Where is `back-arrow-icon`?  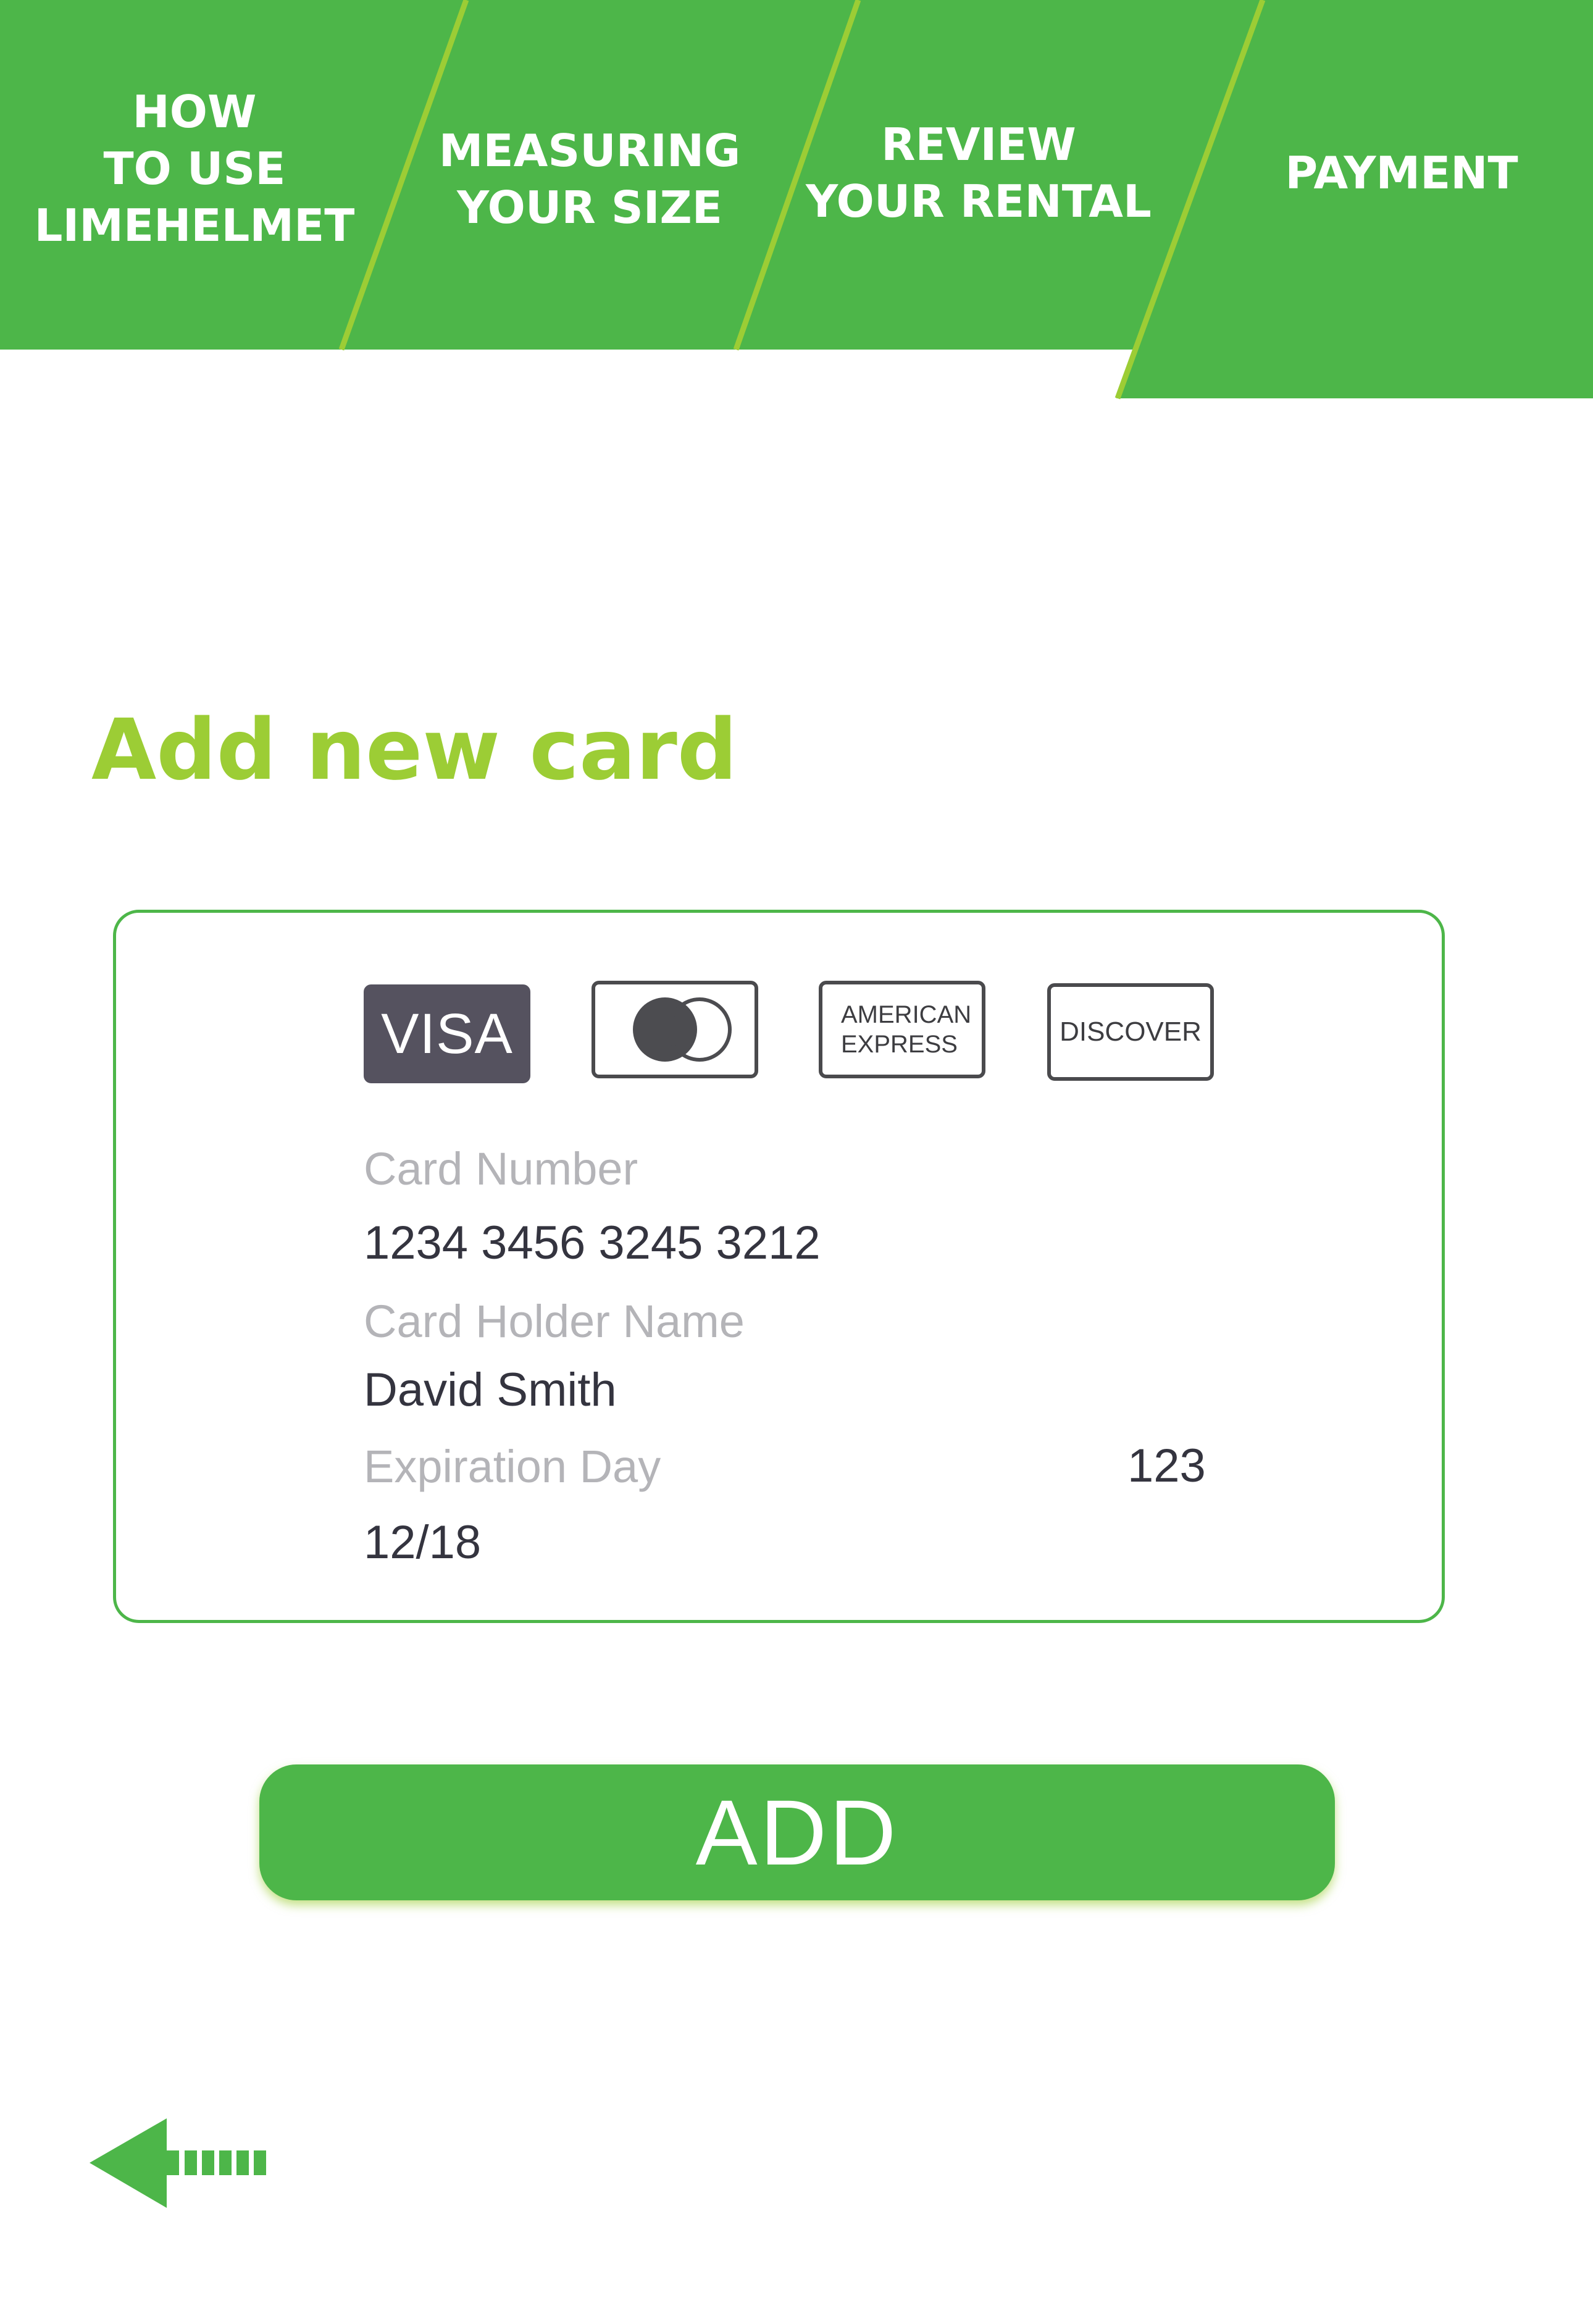 back-arrow-icon is located at coordinates (185, 2163).